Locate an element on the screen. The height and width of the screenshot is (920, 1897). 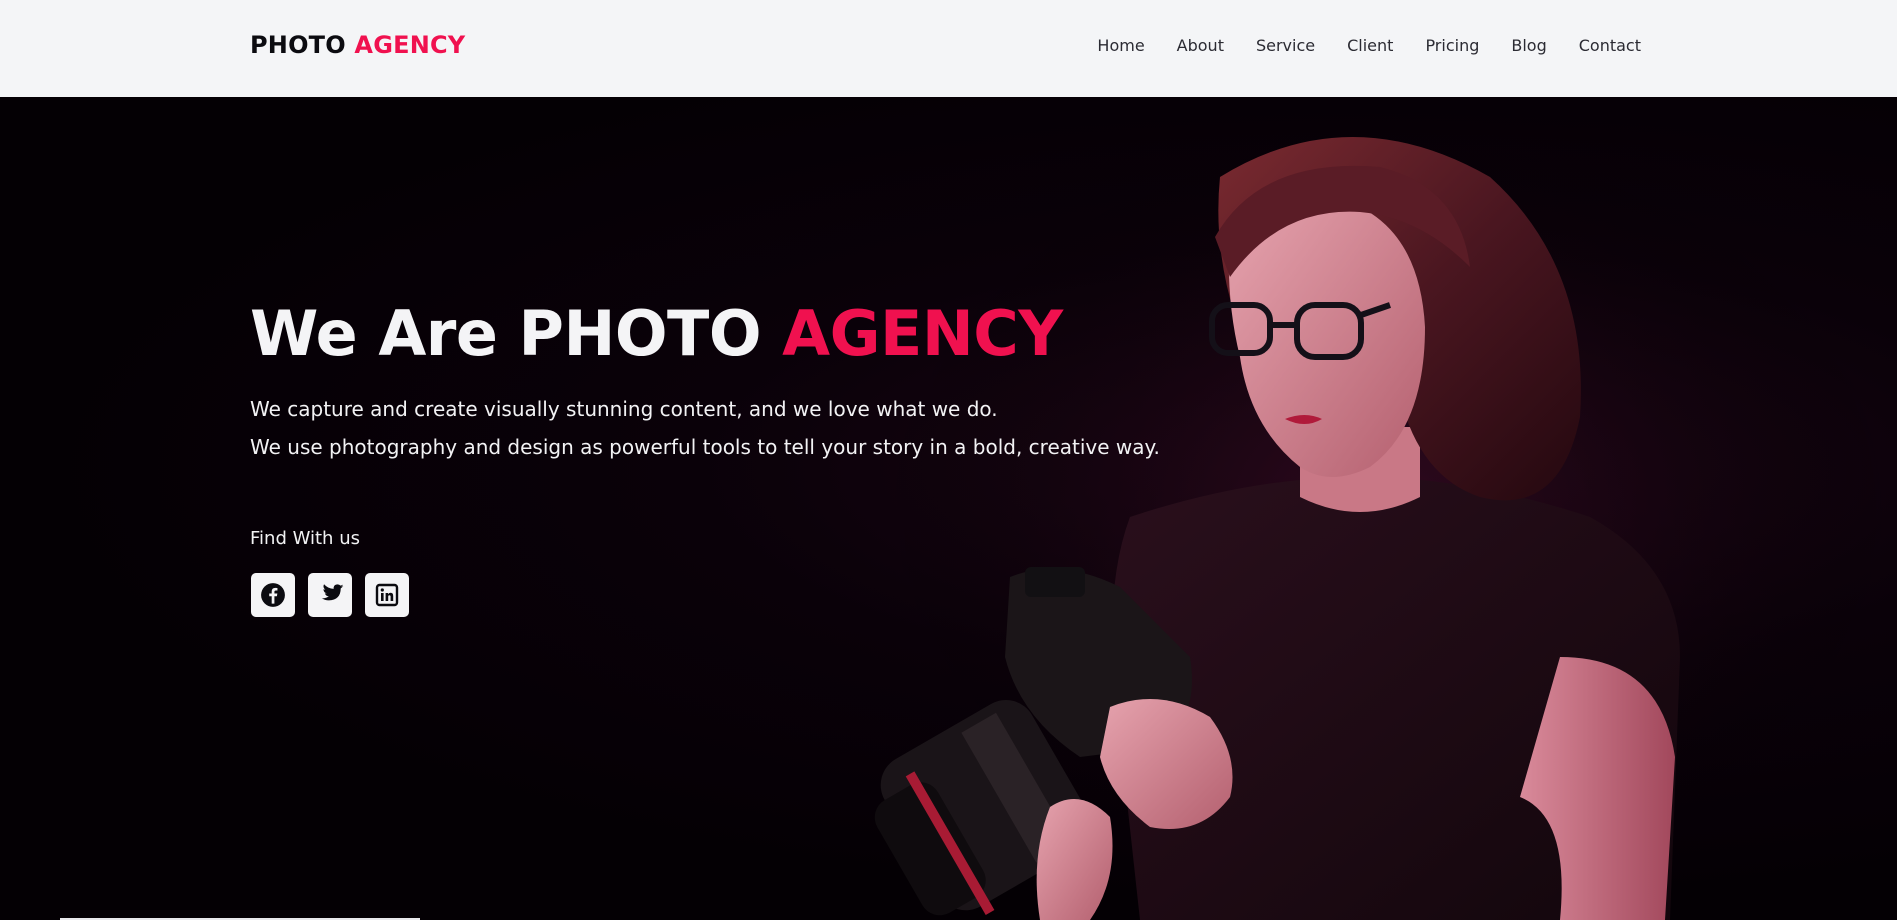
twitter-icon is located at coordinates (332, 592).